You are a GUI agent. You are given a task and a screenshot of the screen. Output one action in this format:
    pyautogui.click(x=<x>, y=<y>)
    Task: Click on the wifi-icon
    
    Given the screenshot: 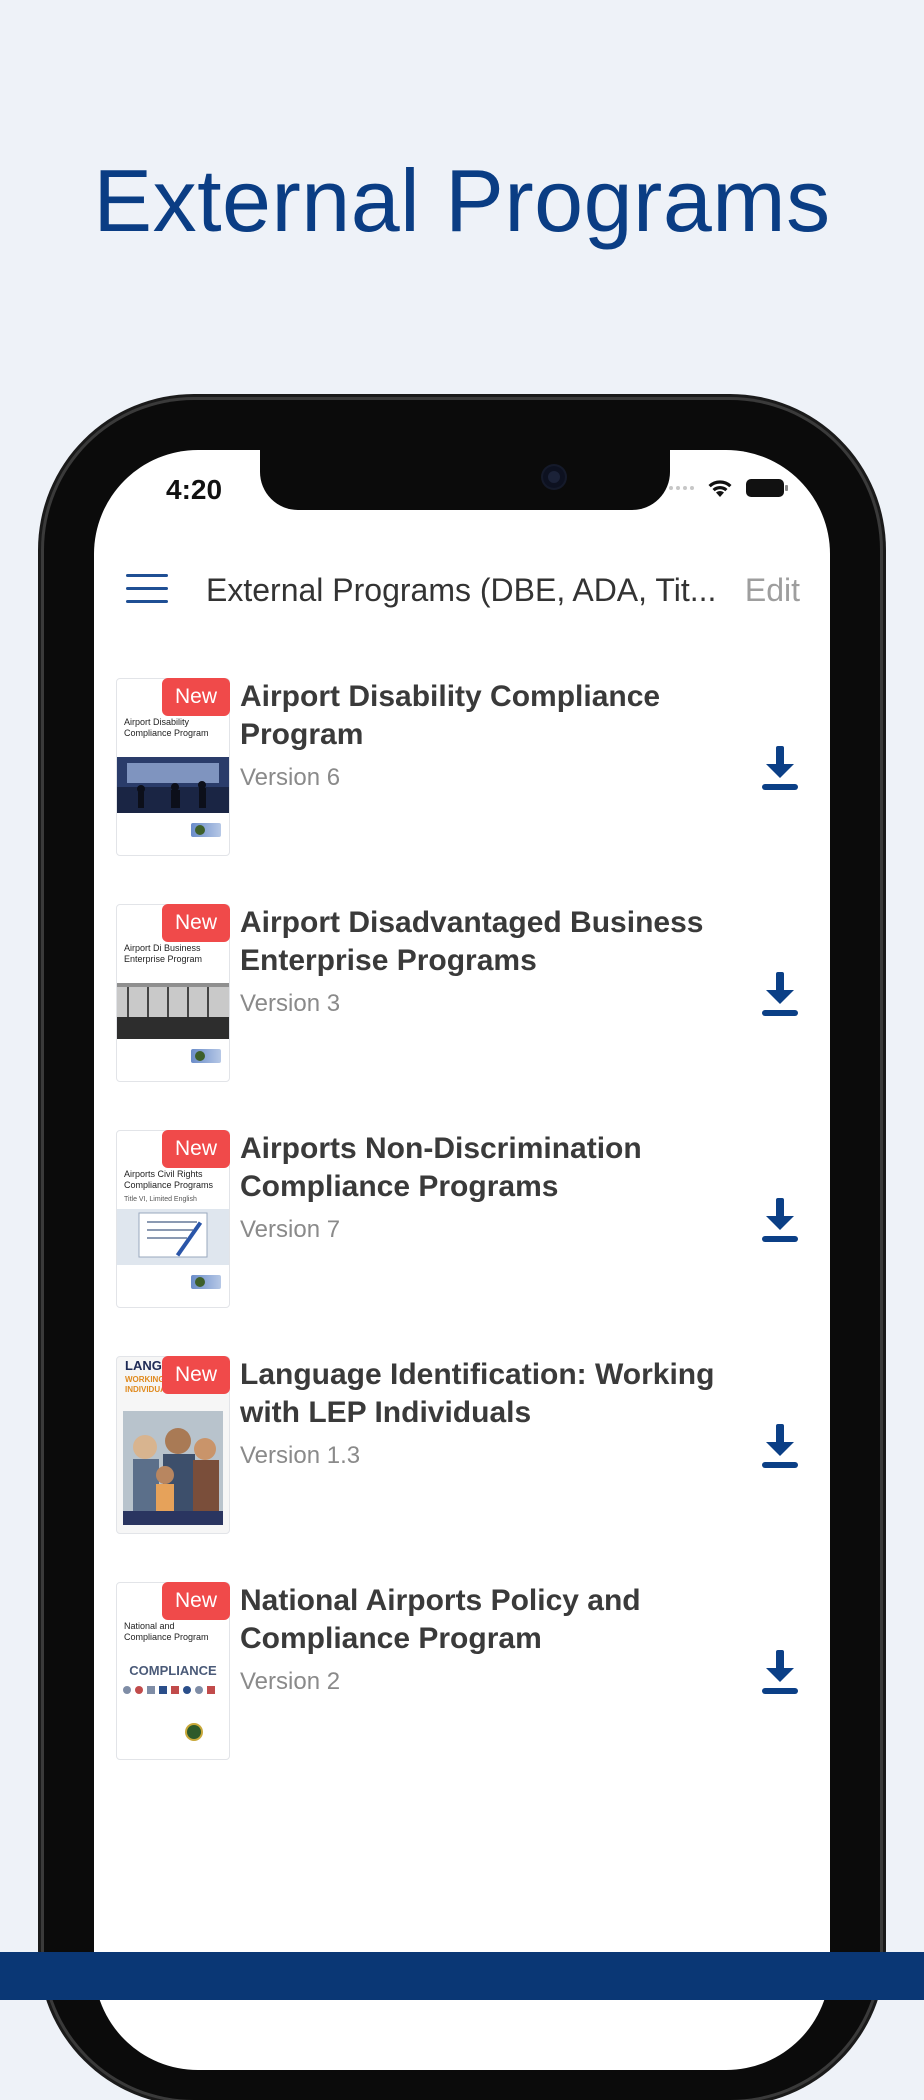 What is the action you would take?
    pyautogui.click(x=720, y=488)
    